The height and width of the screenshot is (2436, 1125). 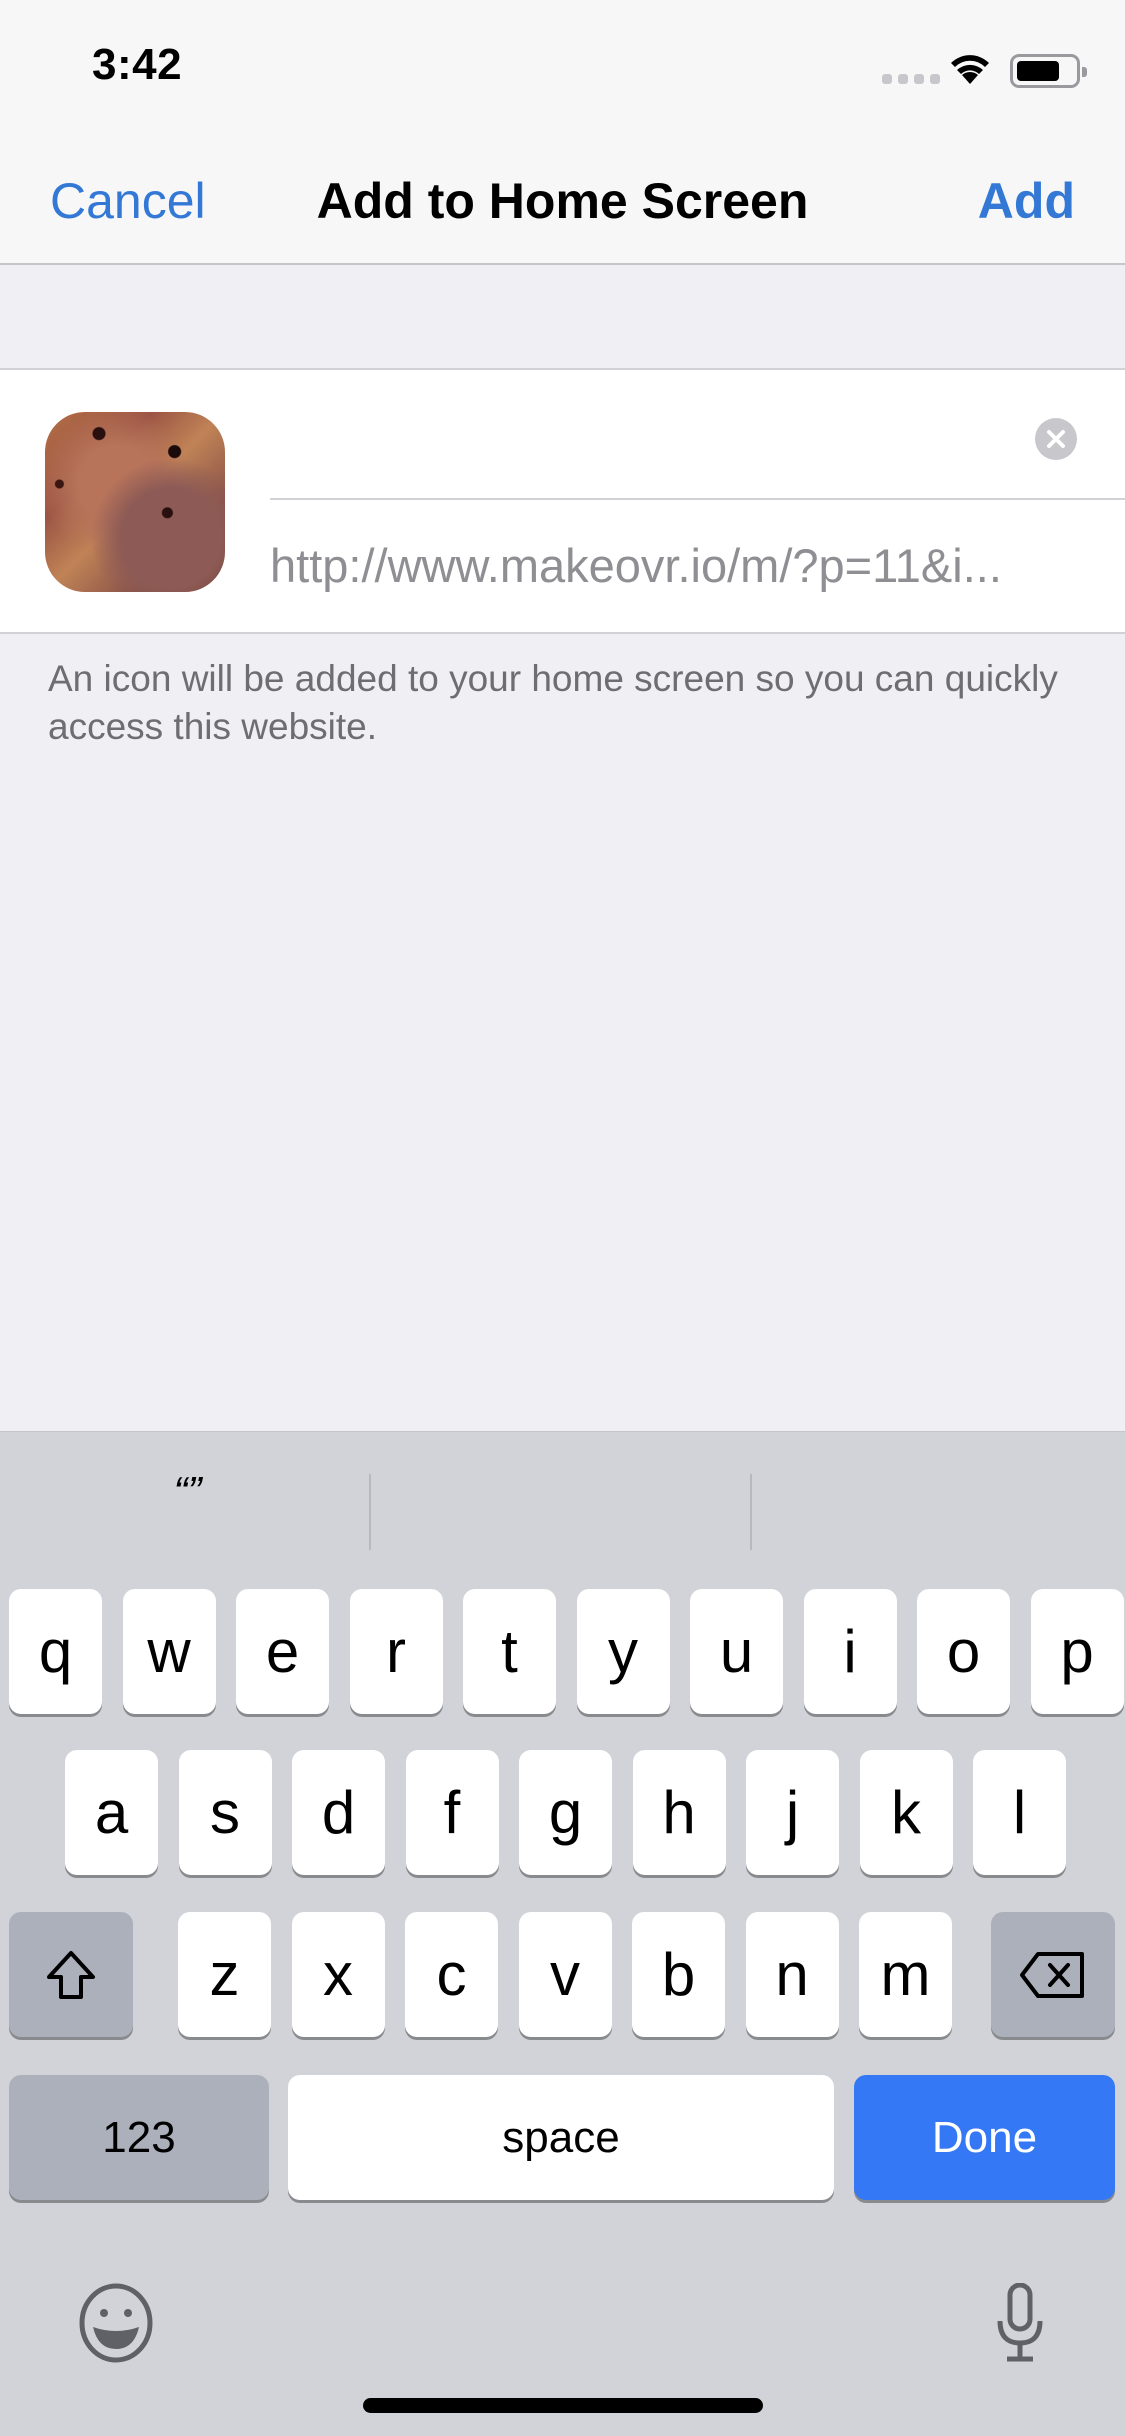 What do you see at coordinates (111, 1812) in the screenshot?
I see `key-a: a` at bounding box center [111, 1812].